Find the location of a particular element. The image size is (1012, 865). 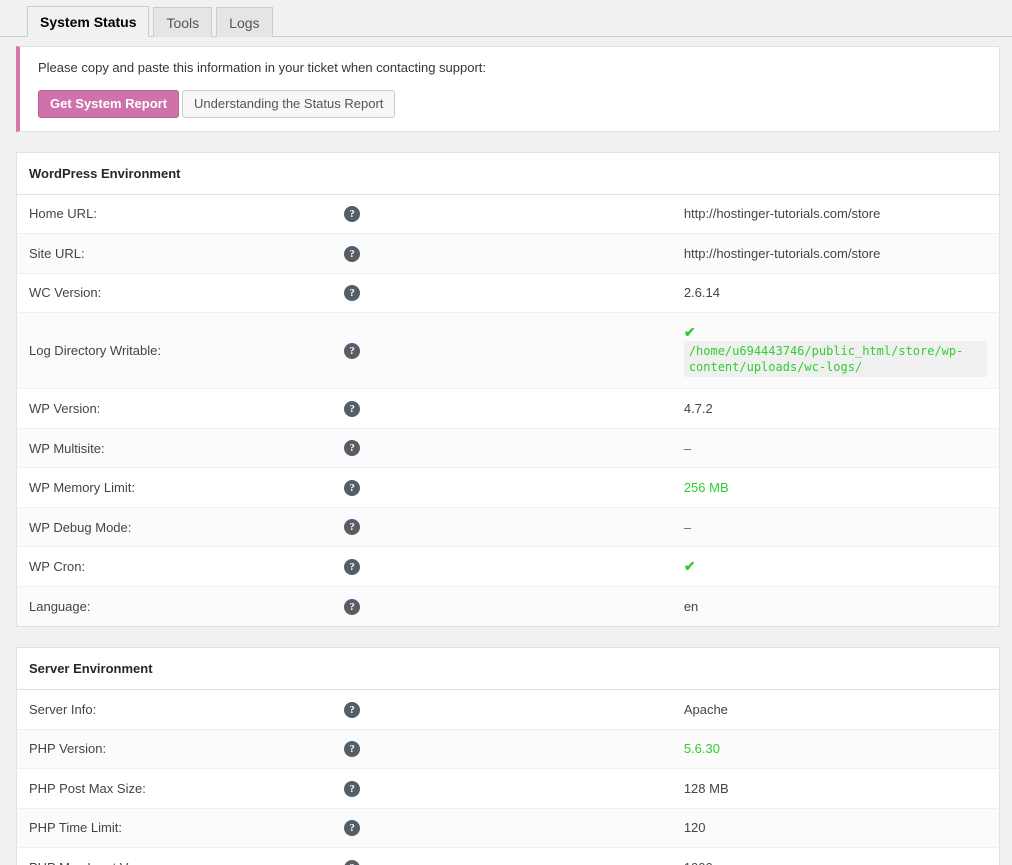

row-label: Home URL: is located at coordinates (180, 214).